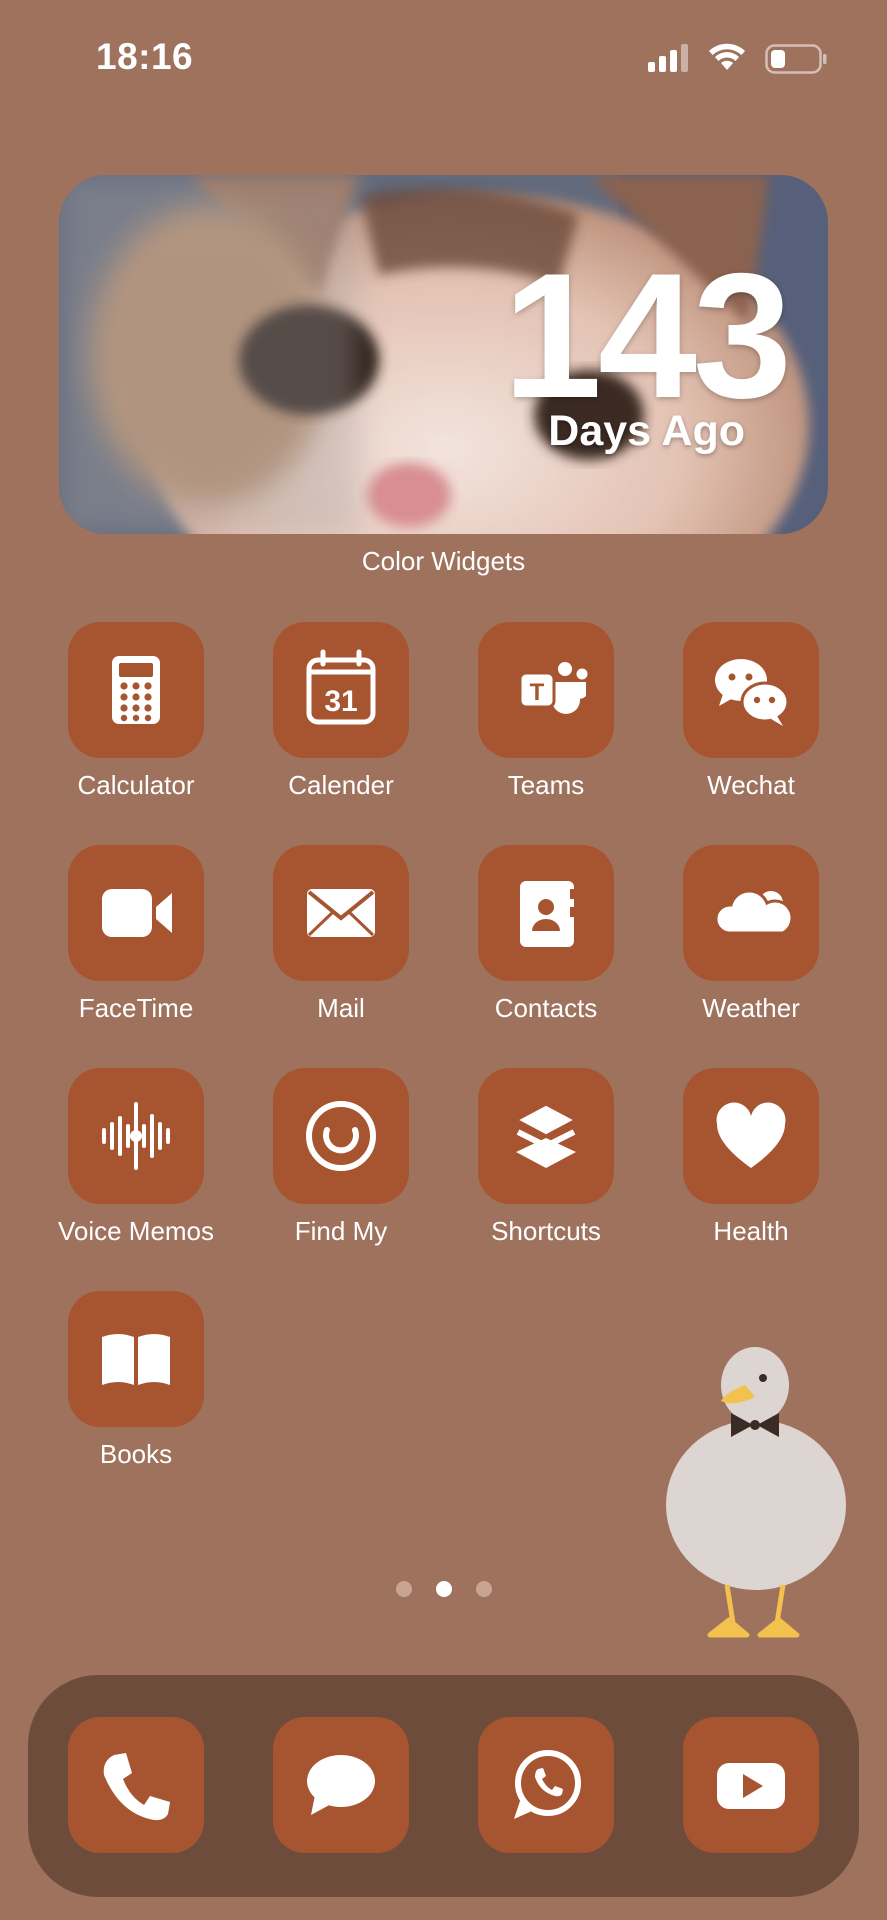 The image size is (887, 1920). I want to click on duck-sticker, so click(756, 1492).